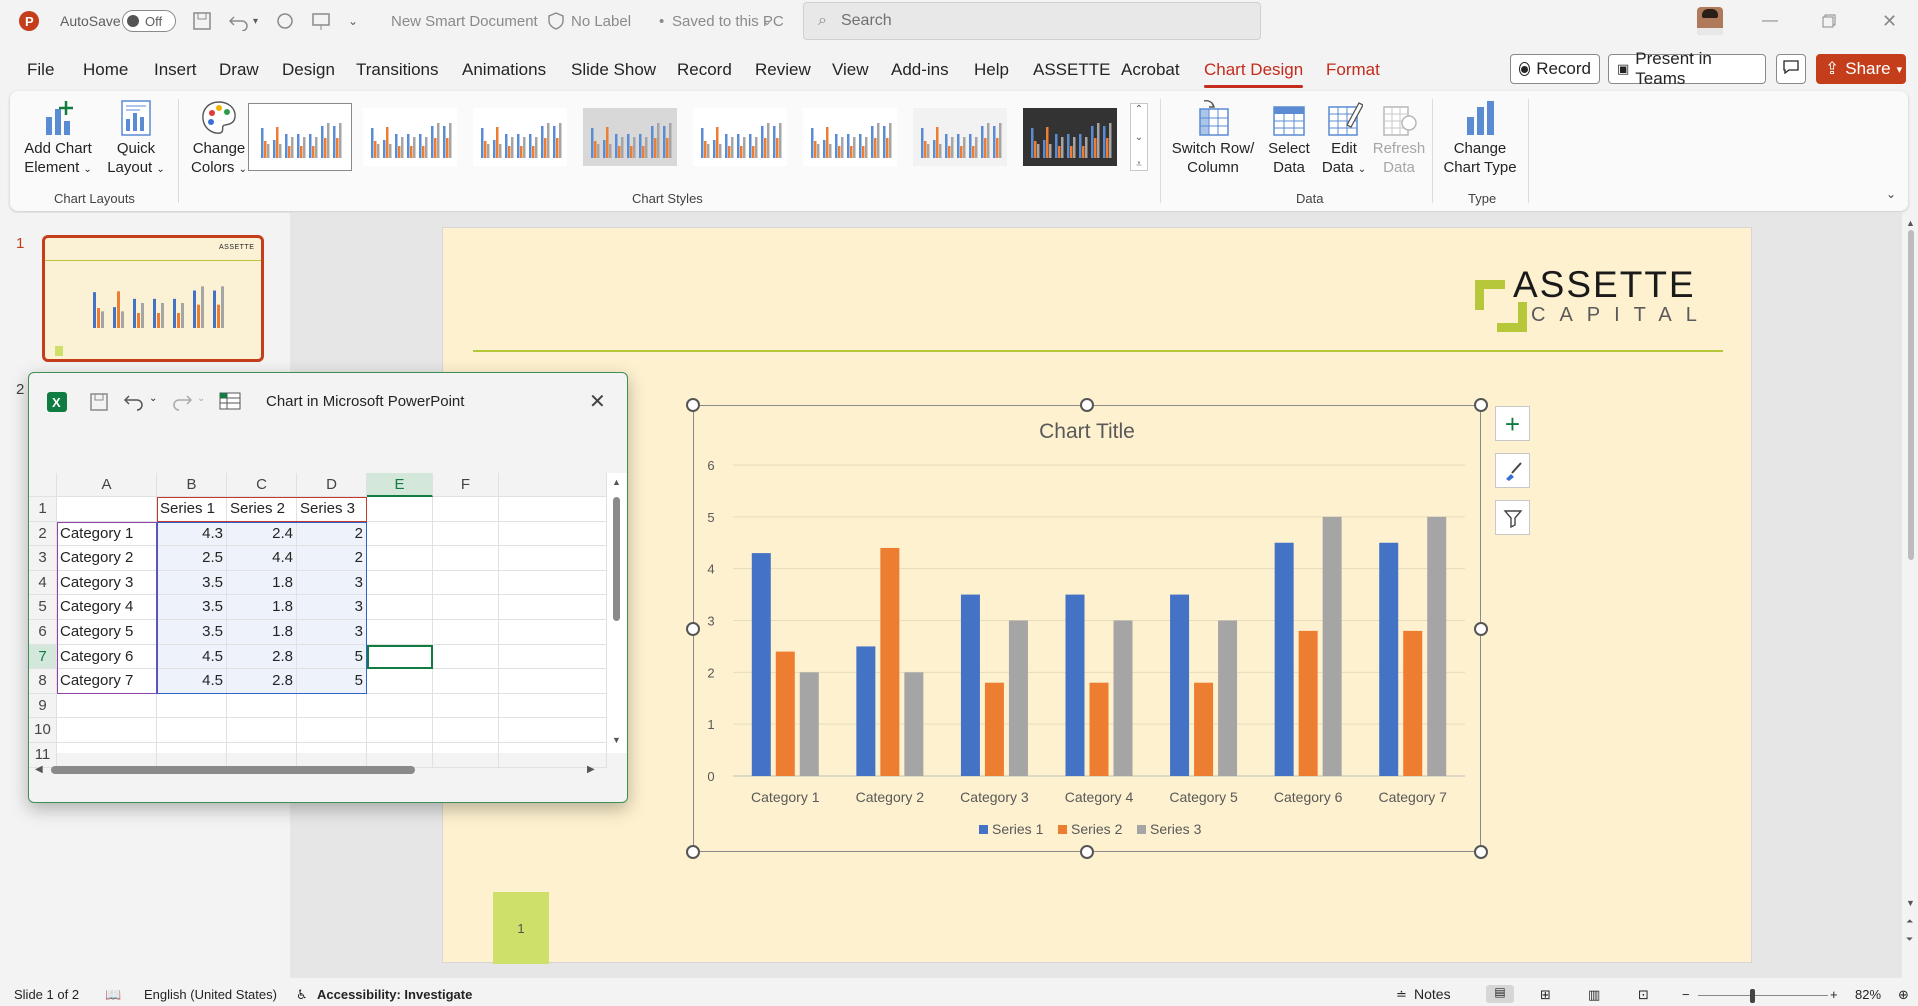 The image size is (1918, 1006). Describe the element at coordinates (1903, 995) in the screenshot. I see `fit-to-window-icon: ⊕` at that location.